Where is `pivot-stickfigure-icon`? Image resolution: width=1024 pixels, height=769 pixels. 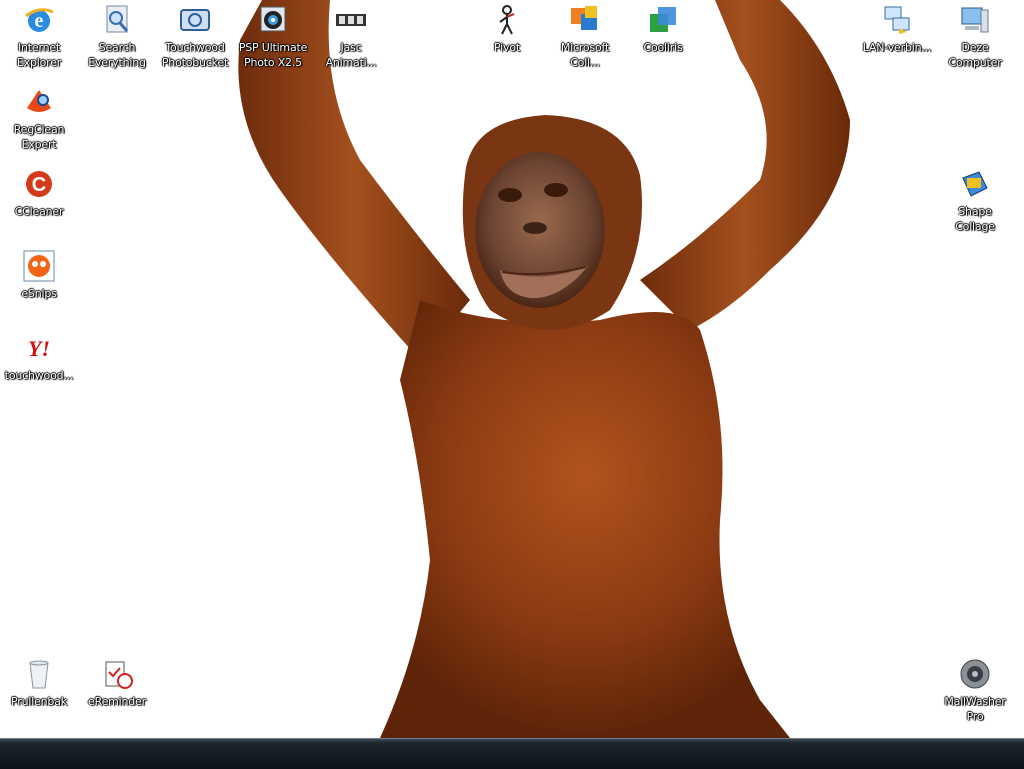
pivot-stickfigure-icon is located at coordinates (507, 20).